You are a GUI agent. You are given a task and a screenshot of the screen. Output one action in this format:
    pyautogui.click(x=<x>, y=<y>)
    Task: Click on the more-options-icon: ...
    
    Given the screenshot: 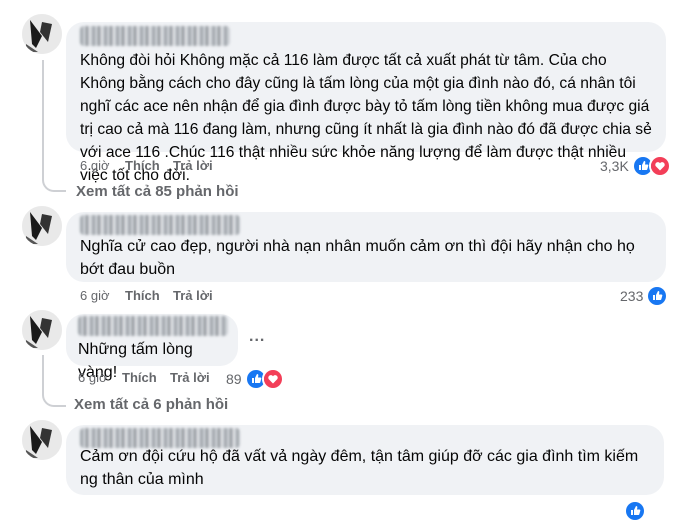 What is the action you would take?
    pyautogui.click(x=257, y=337)
    